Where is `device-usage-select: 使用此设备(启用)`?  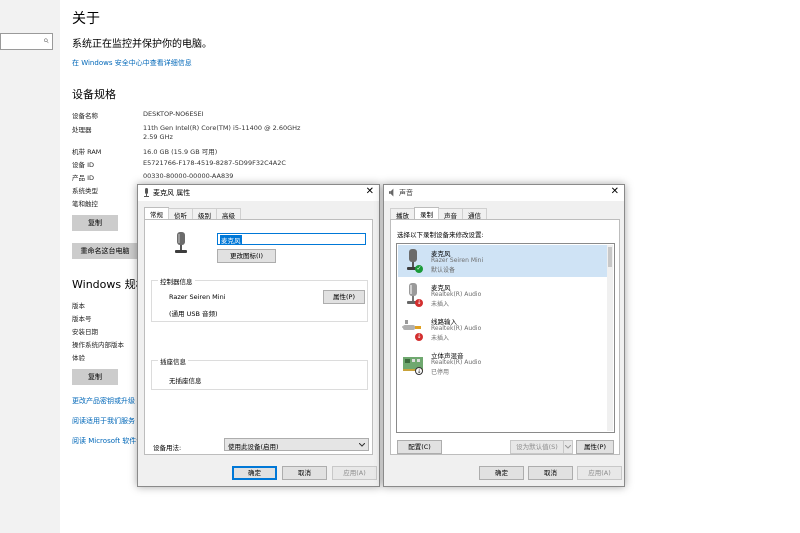
device-usage-select: 使用此设备(启用) is located at coordinates (296, 444).